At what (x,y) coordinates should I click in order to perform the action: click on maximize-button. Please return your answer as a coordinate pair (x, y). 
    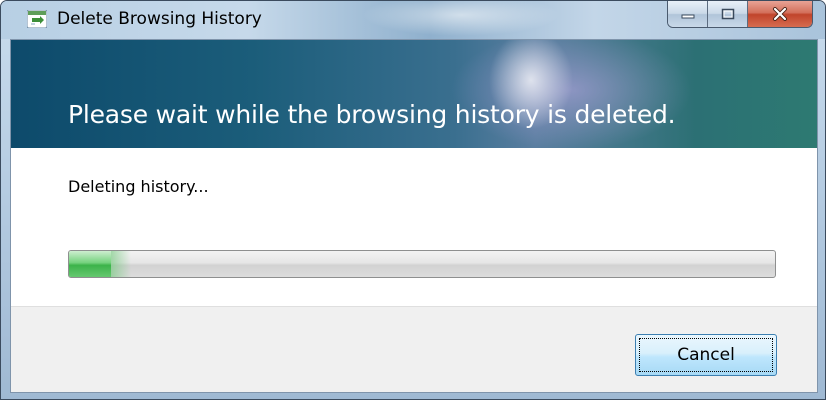
    Looking at the image, I should click on (728, 14).